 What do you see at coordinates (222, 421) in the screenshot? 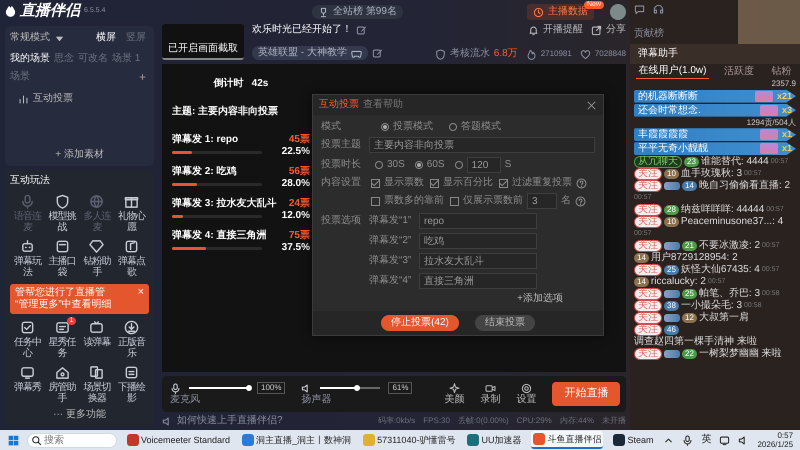
I see `help-link: 如何快速上手直播伴侣?` at bounding box center [222, 421].